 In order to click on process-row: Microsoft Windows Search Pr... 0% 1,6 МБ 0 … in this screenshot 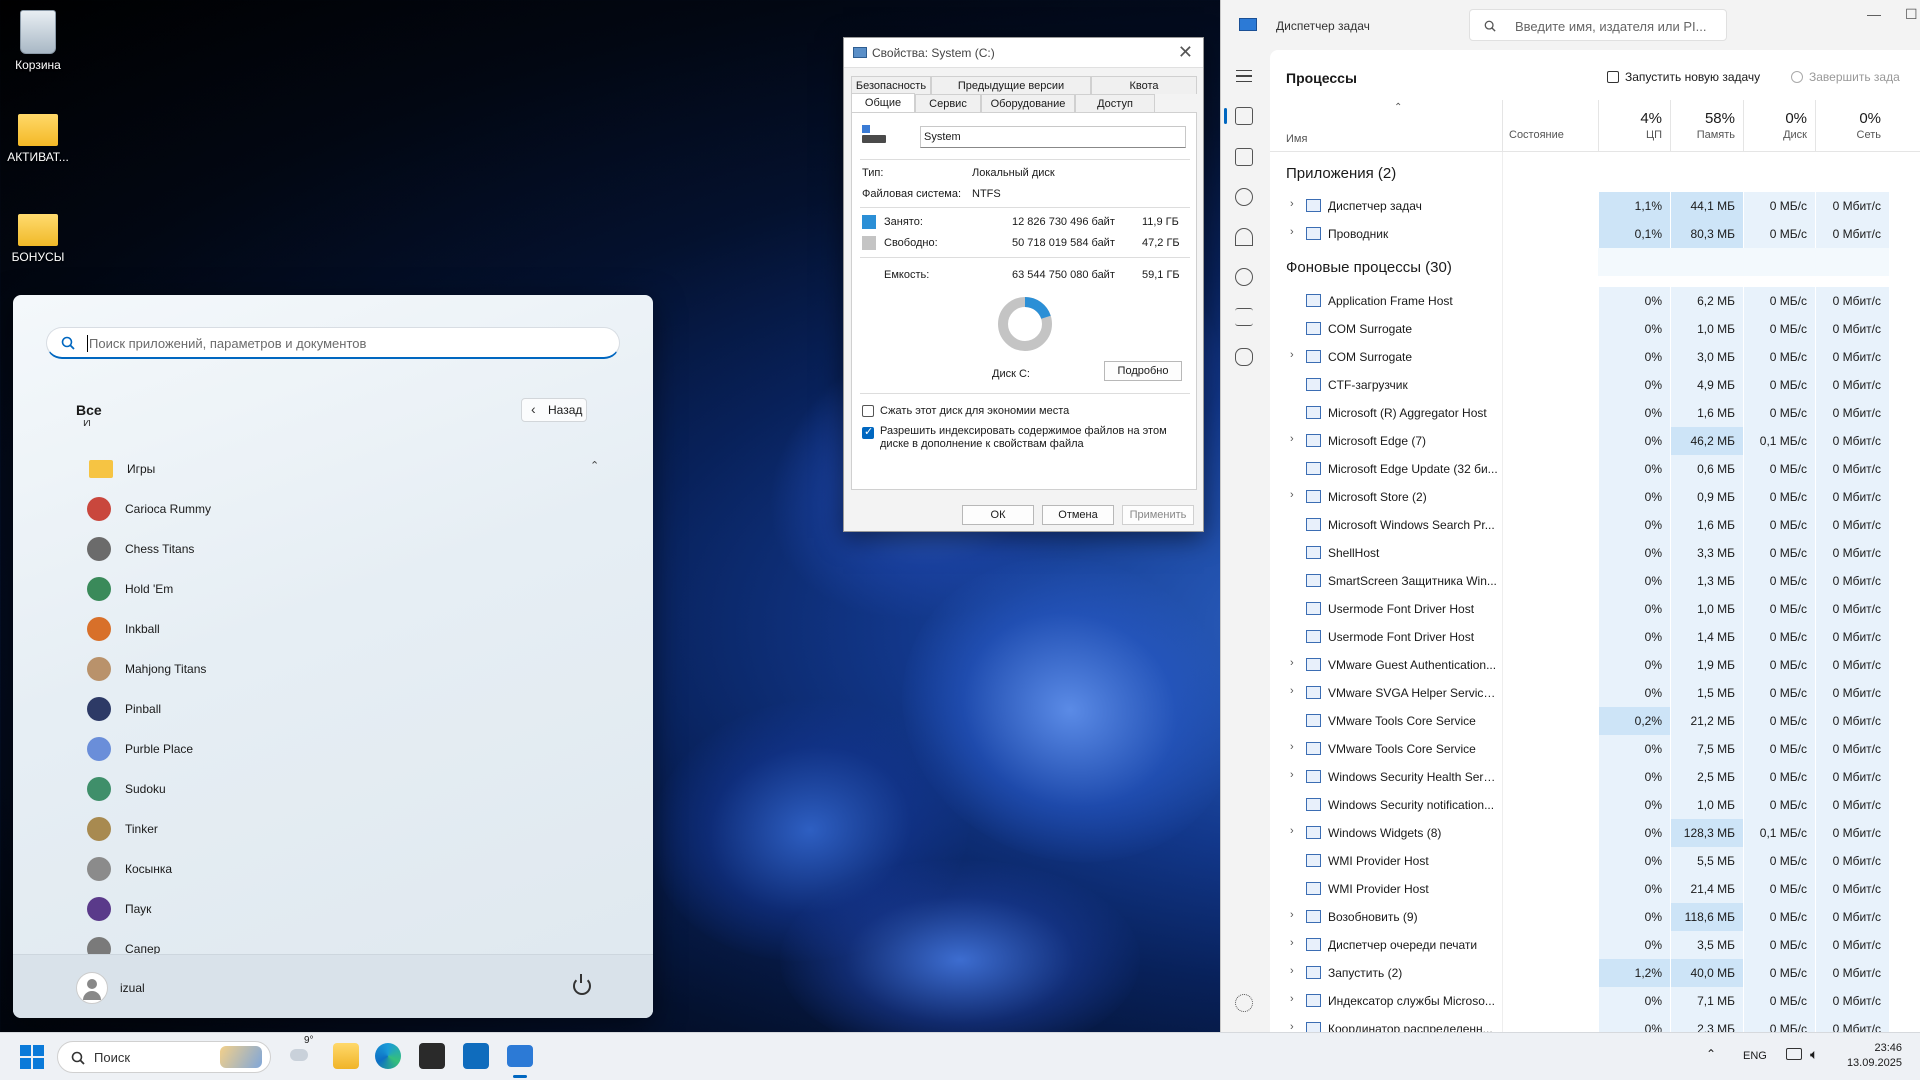, I will do `click(1595, 525)`.